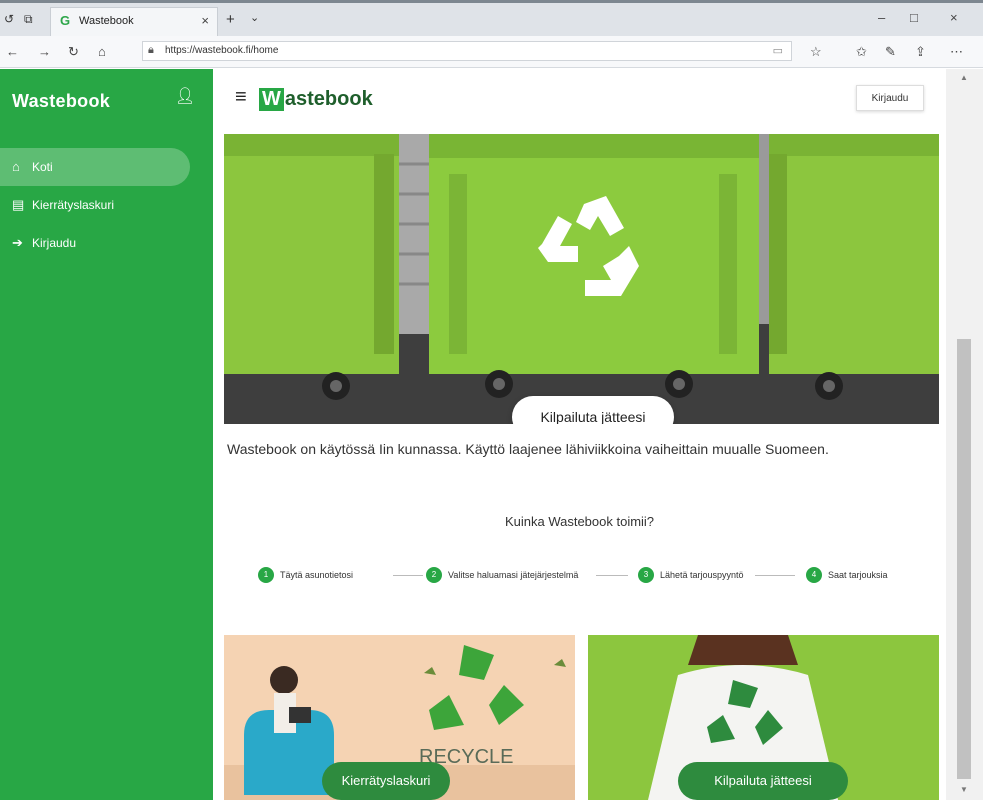  I want to click on close-window-icon: ×, so click(954, 17).